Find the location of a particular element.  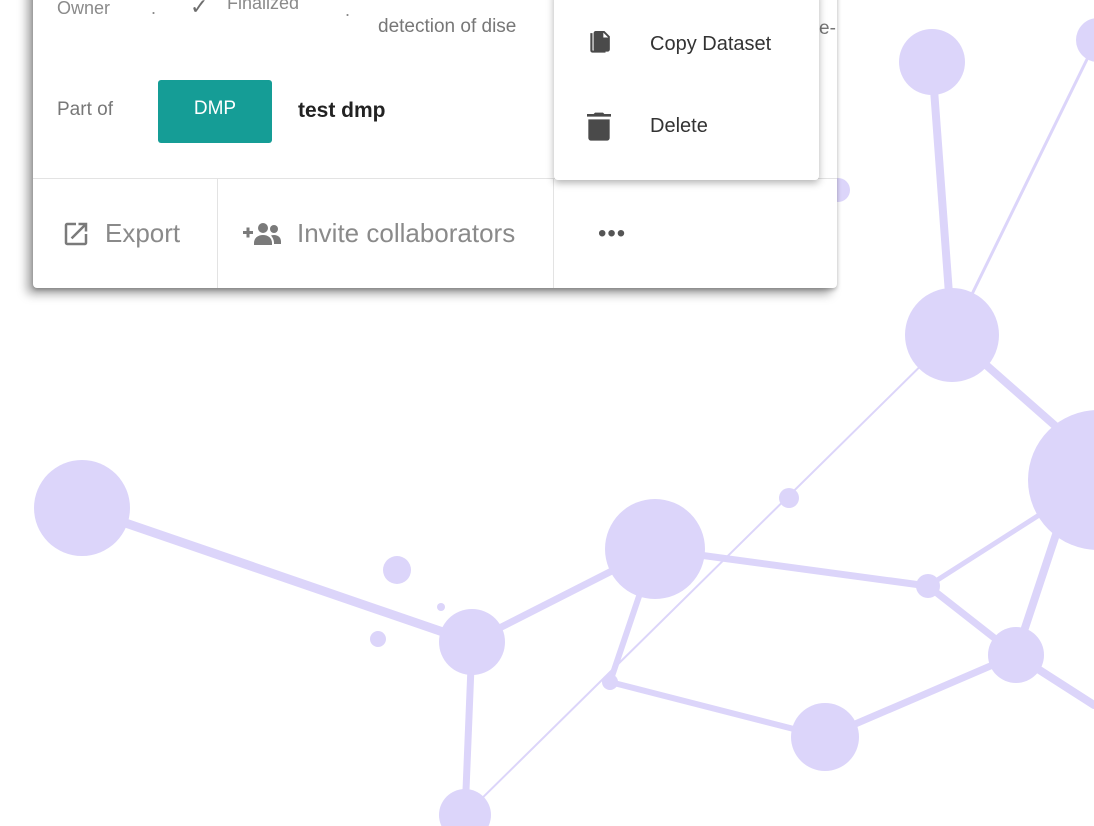

card-actions: Export Invite collaborators ••• is located at coordinates (435, 233).